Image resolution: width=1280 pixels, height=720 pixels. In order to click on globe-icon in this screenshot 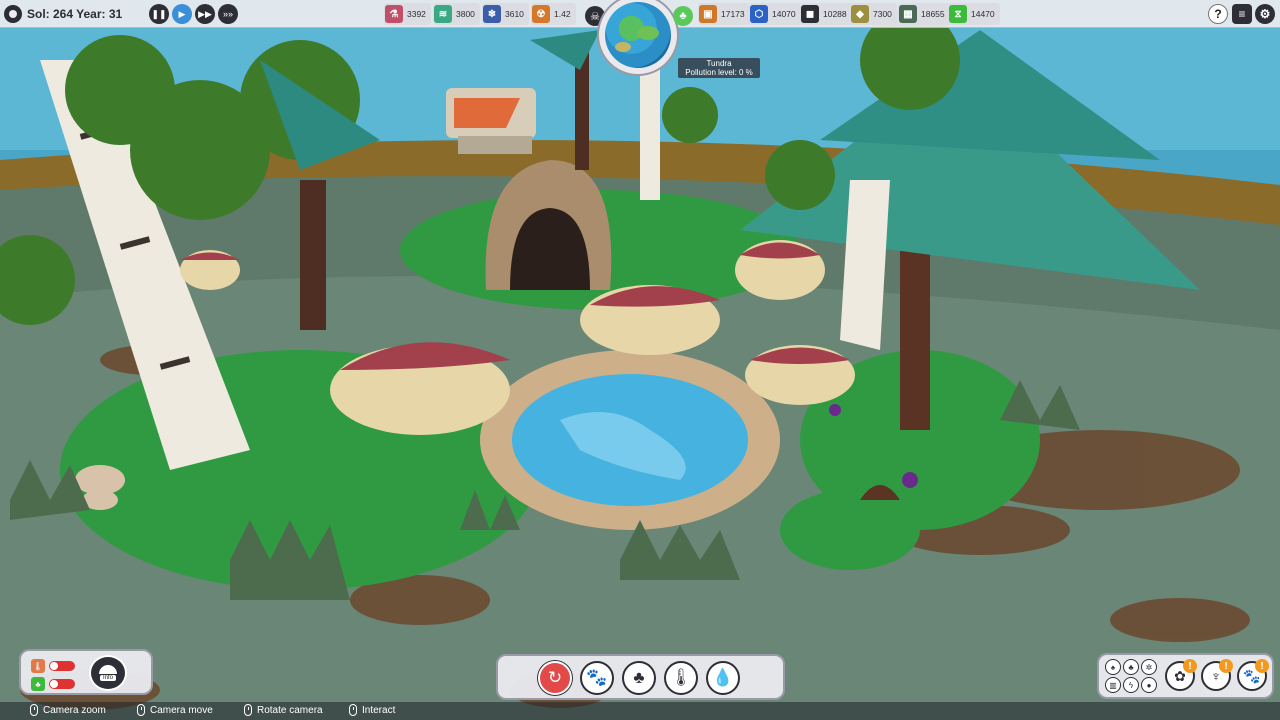, I will do `click(638, 35)`.